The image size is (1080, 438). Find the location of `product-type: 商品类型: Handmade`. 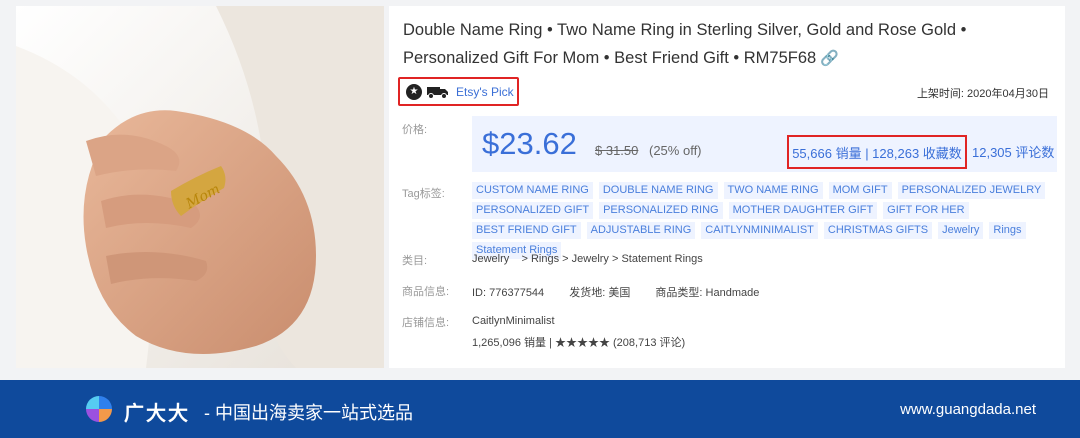

product-type: 商品类型: Handmade is located at coordinates (707, 293).